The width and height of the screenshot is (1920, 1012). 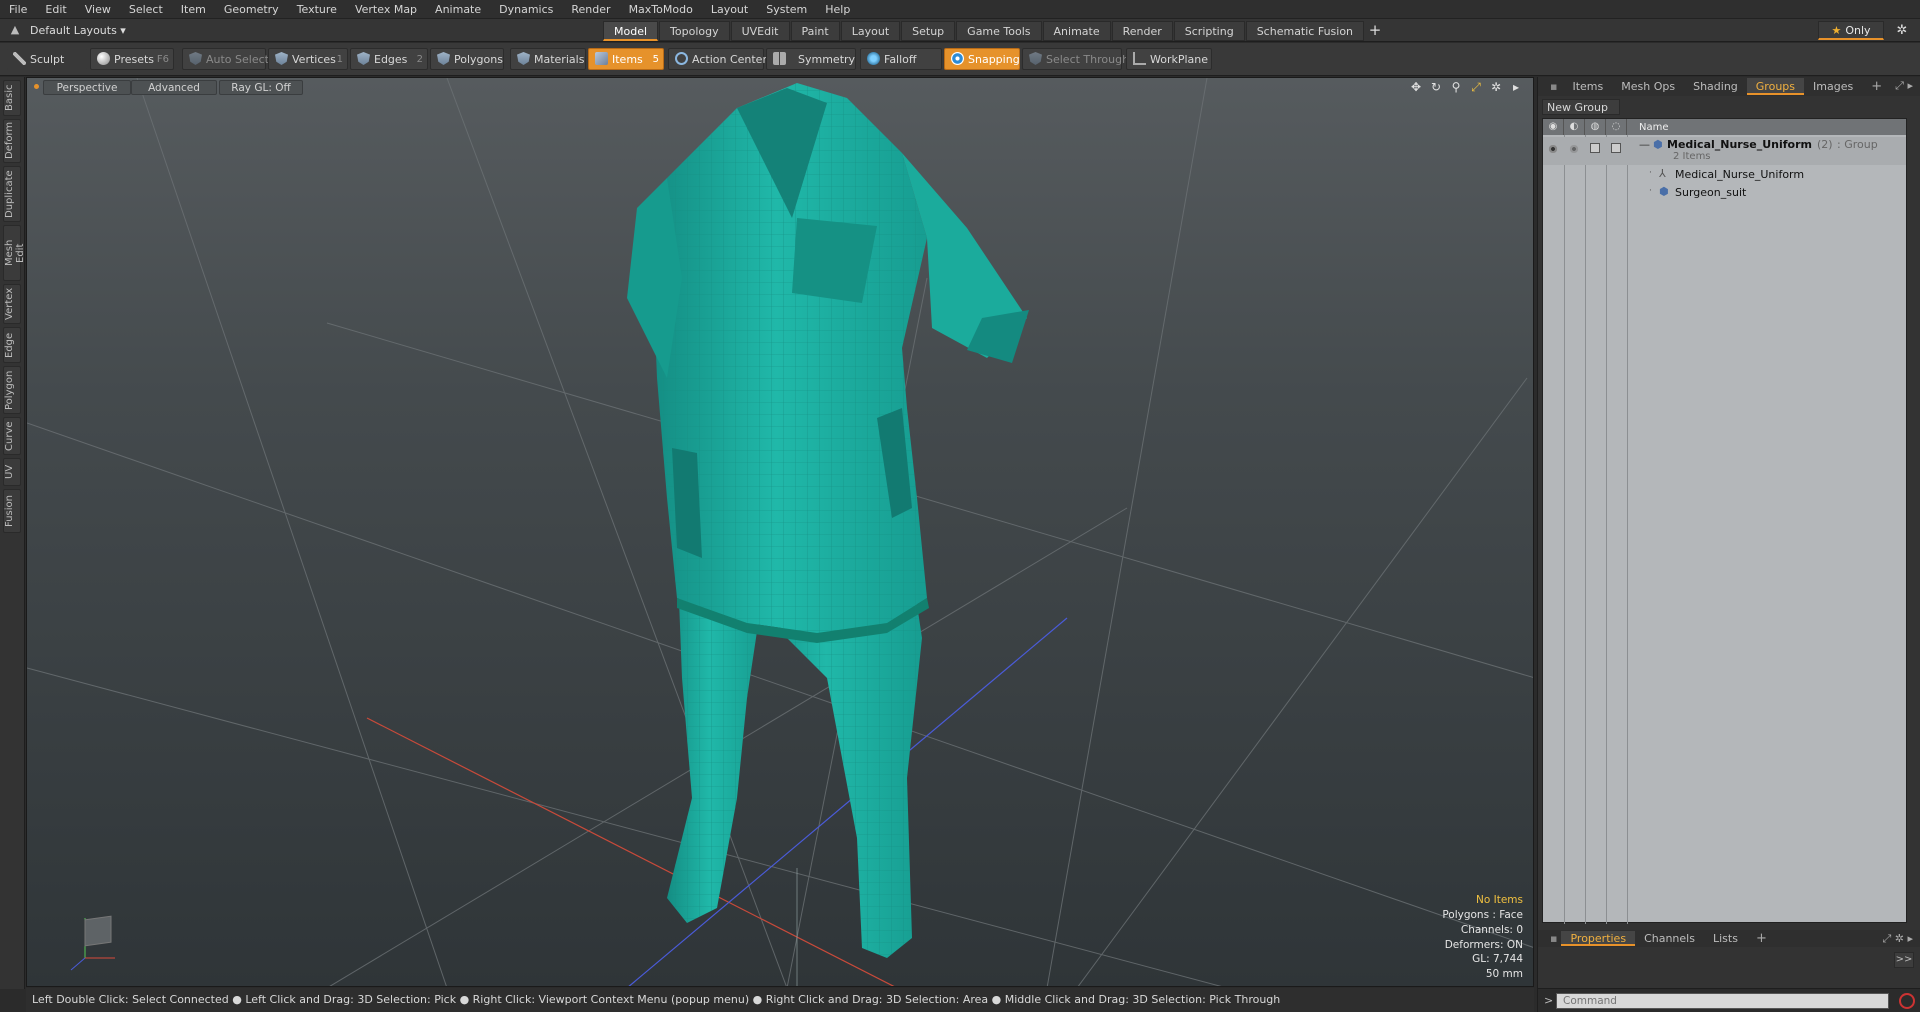 I want to click on menu-item: Item, so click(x=193, y=9).